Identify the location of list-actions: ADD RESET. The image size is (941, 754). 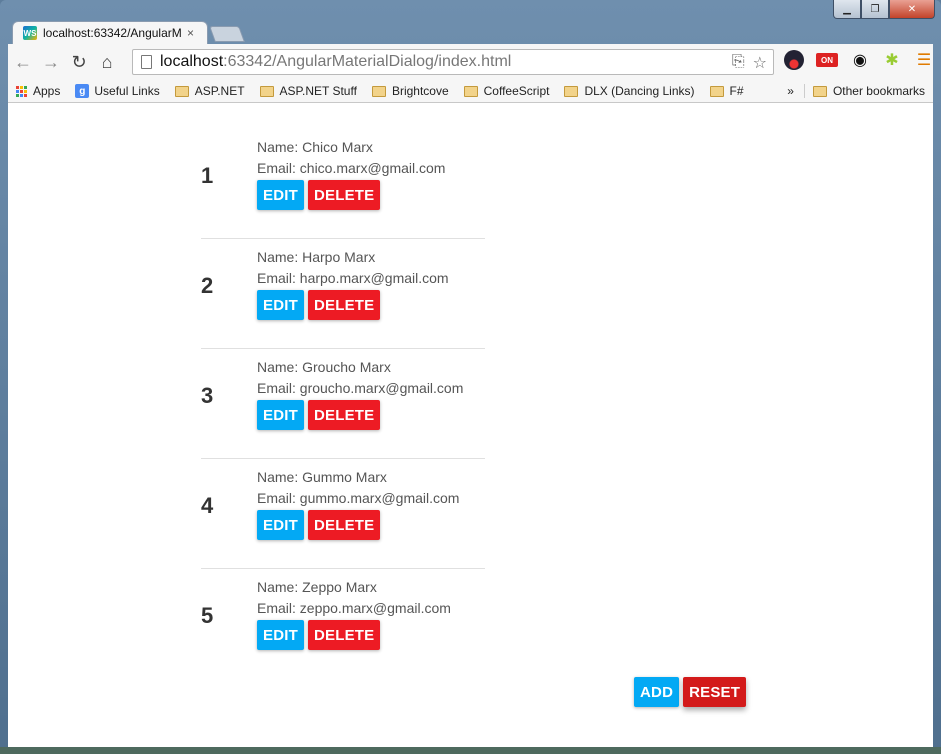
(690, 692).